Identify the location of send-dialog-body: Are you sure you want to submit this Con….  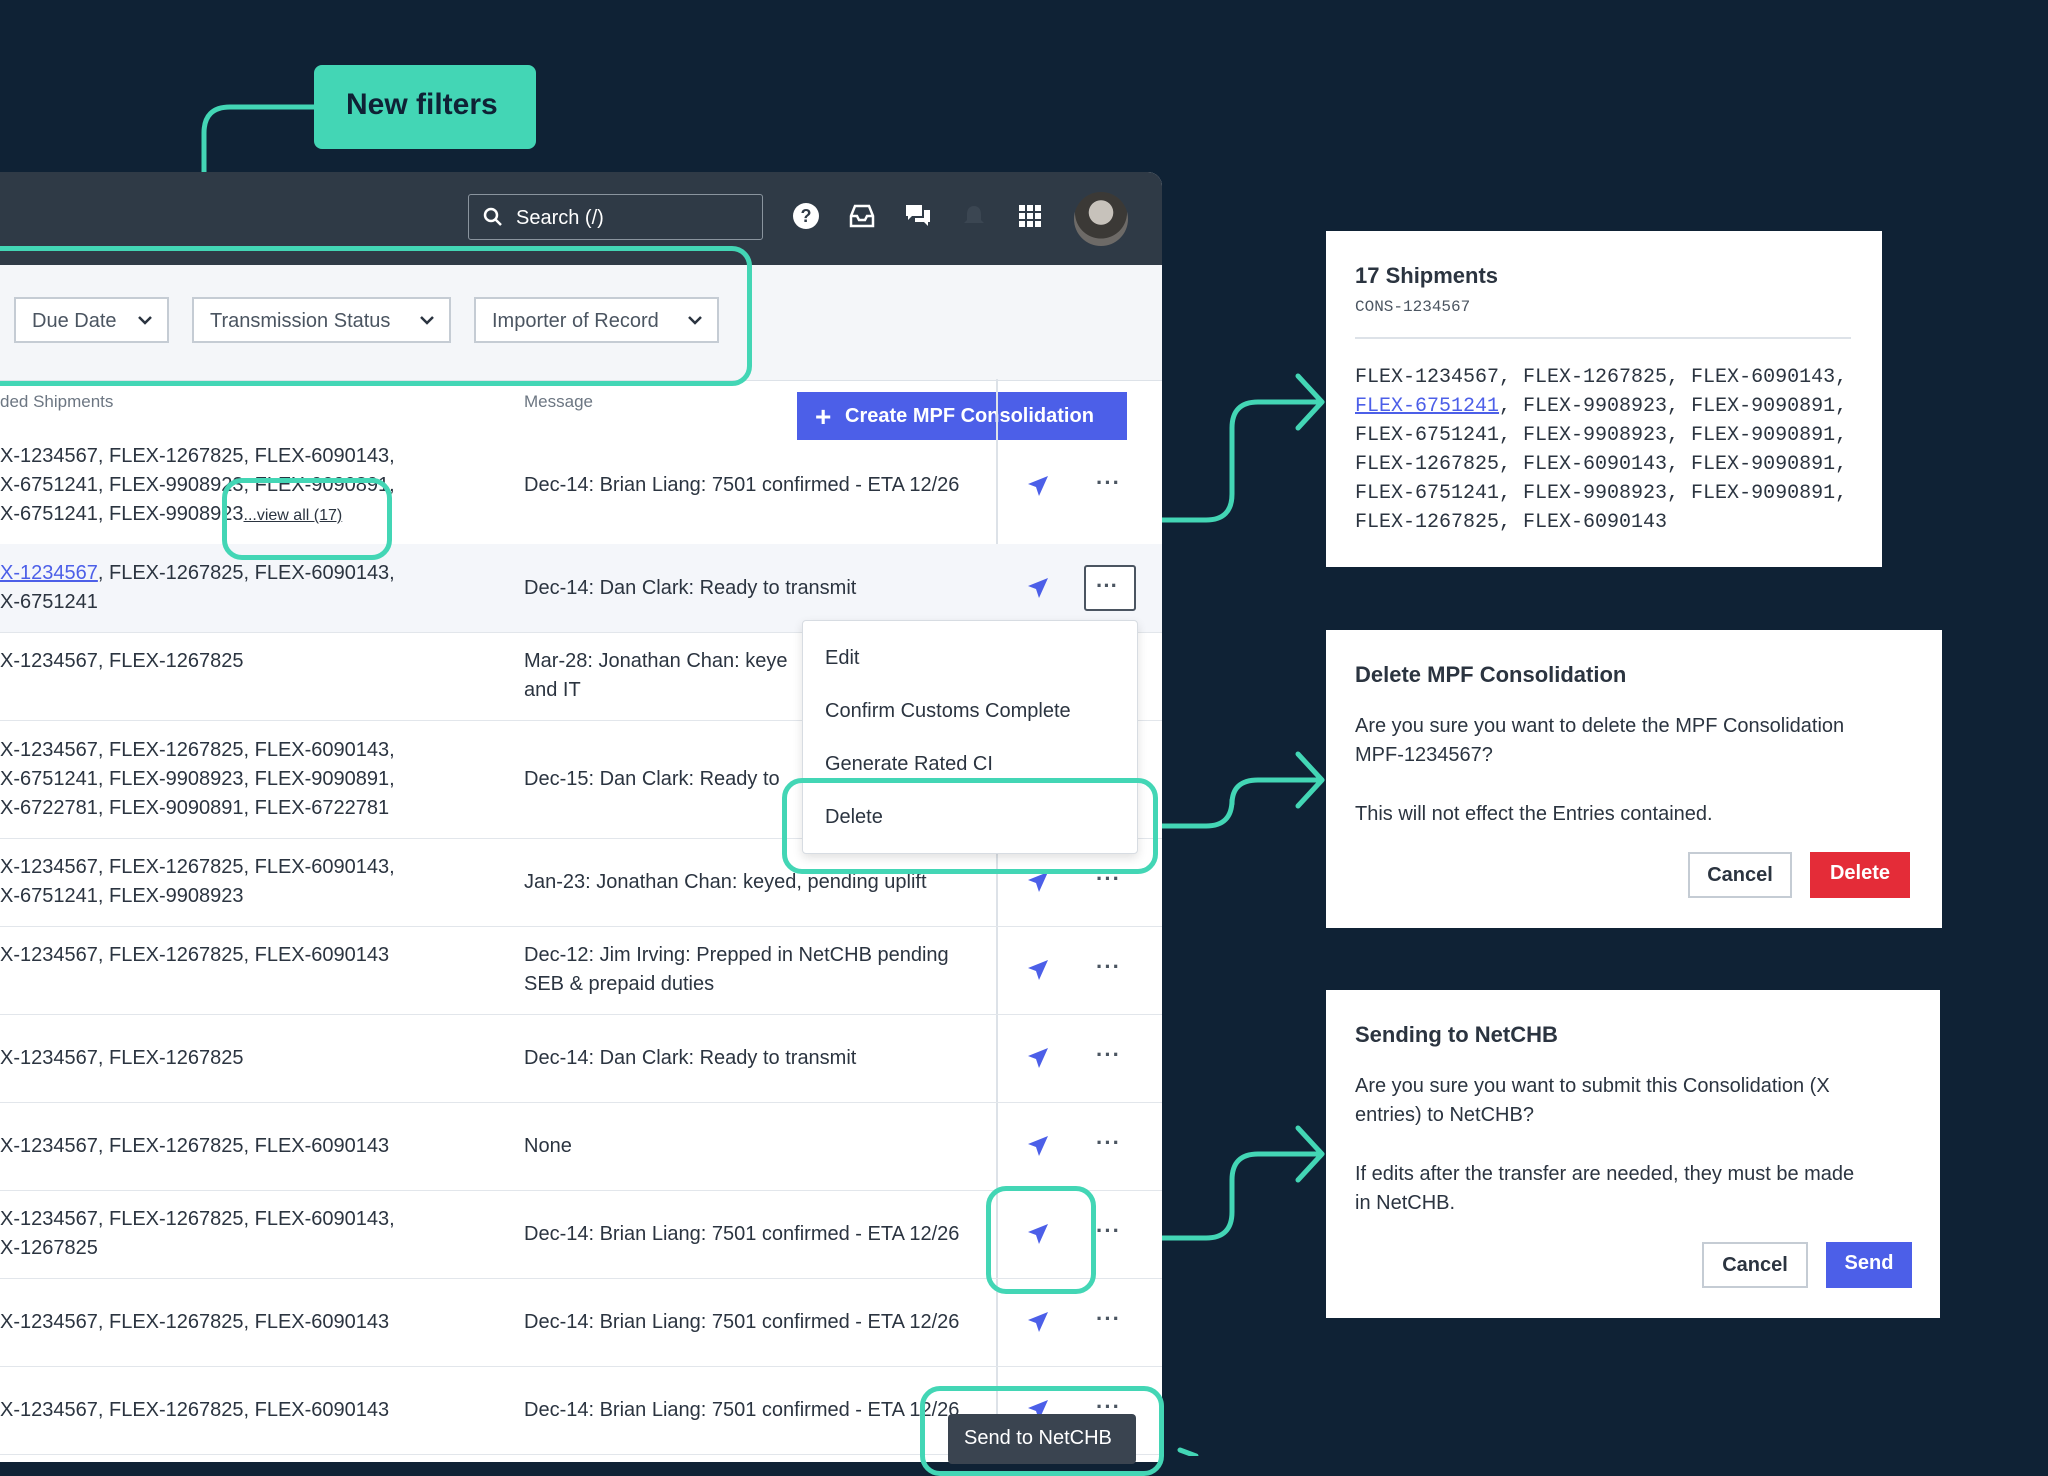
(1592, 1100).